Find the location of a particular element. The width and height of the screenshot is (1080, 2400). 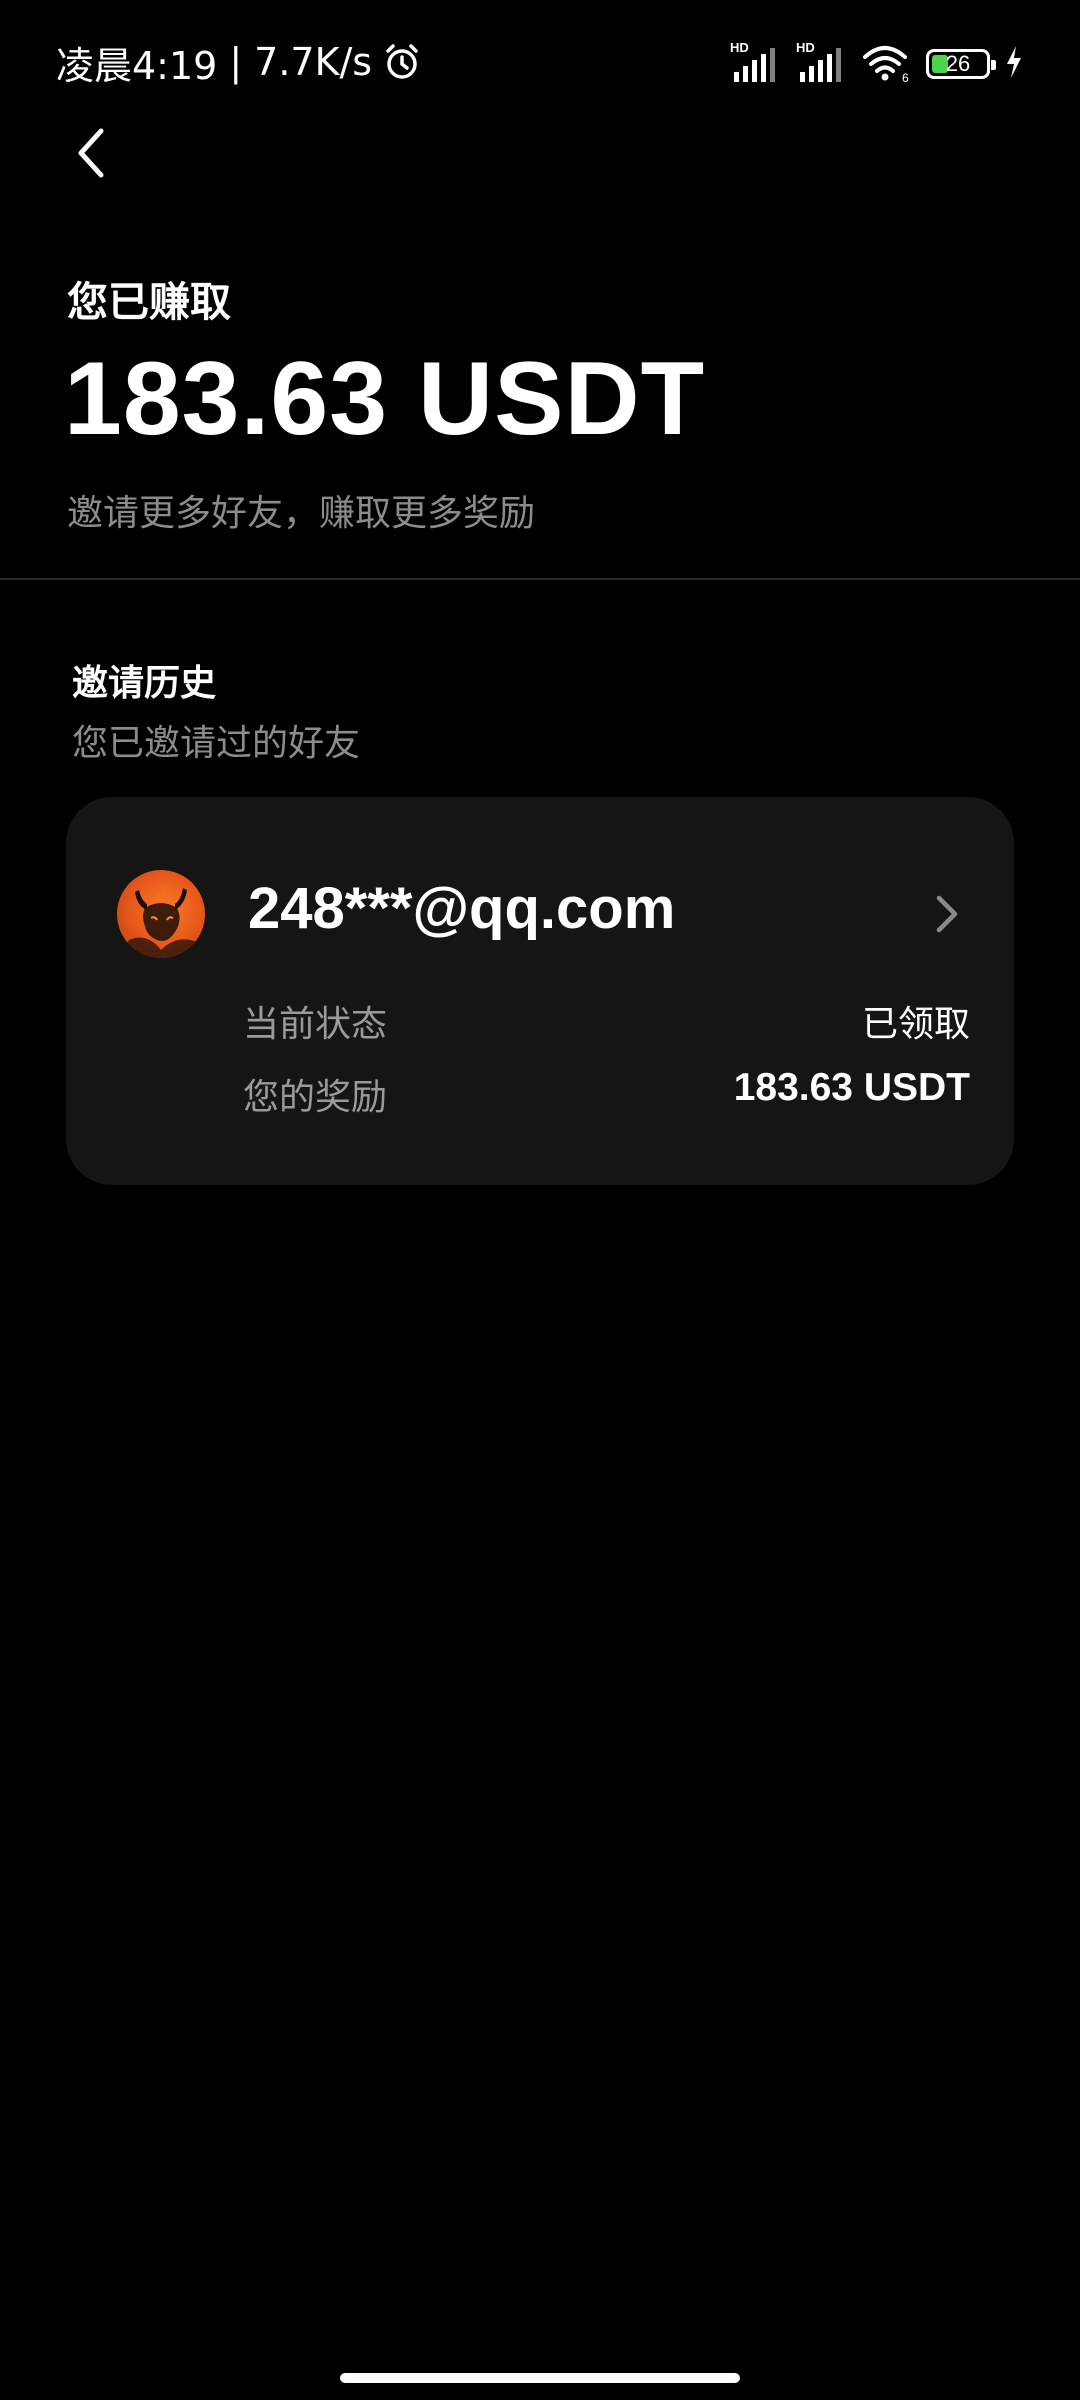

reward-value: 183.63 USDT is located at coordinates (851, 1087).